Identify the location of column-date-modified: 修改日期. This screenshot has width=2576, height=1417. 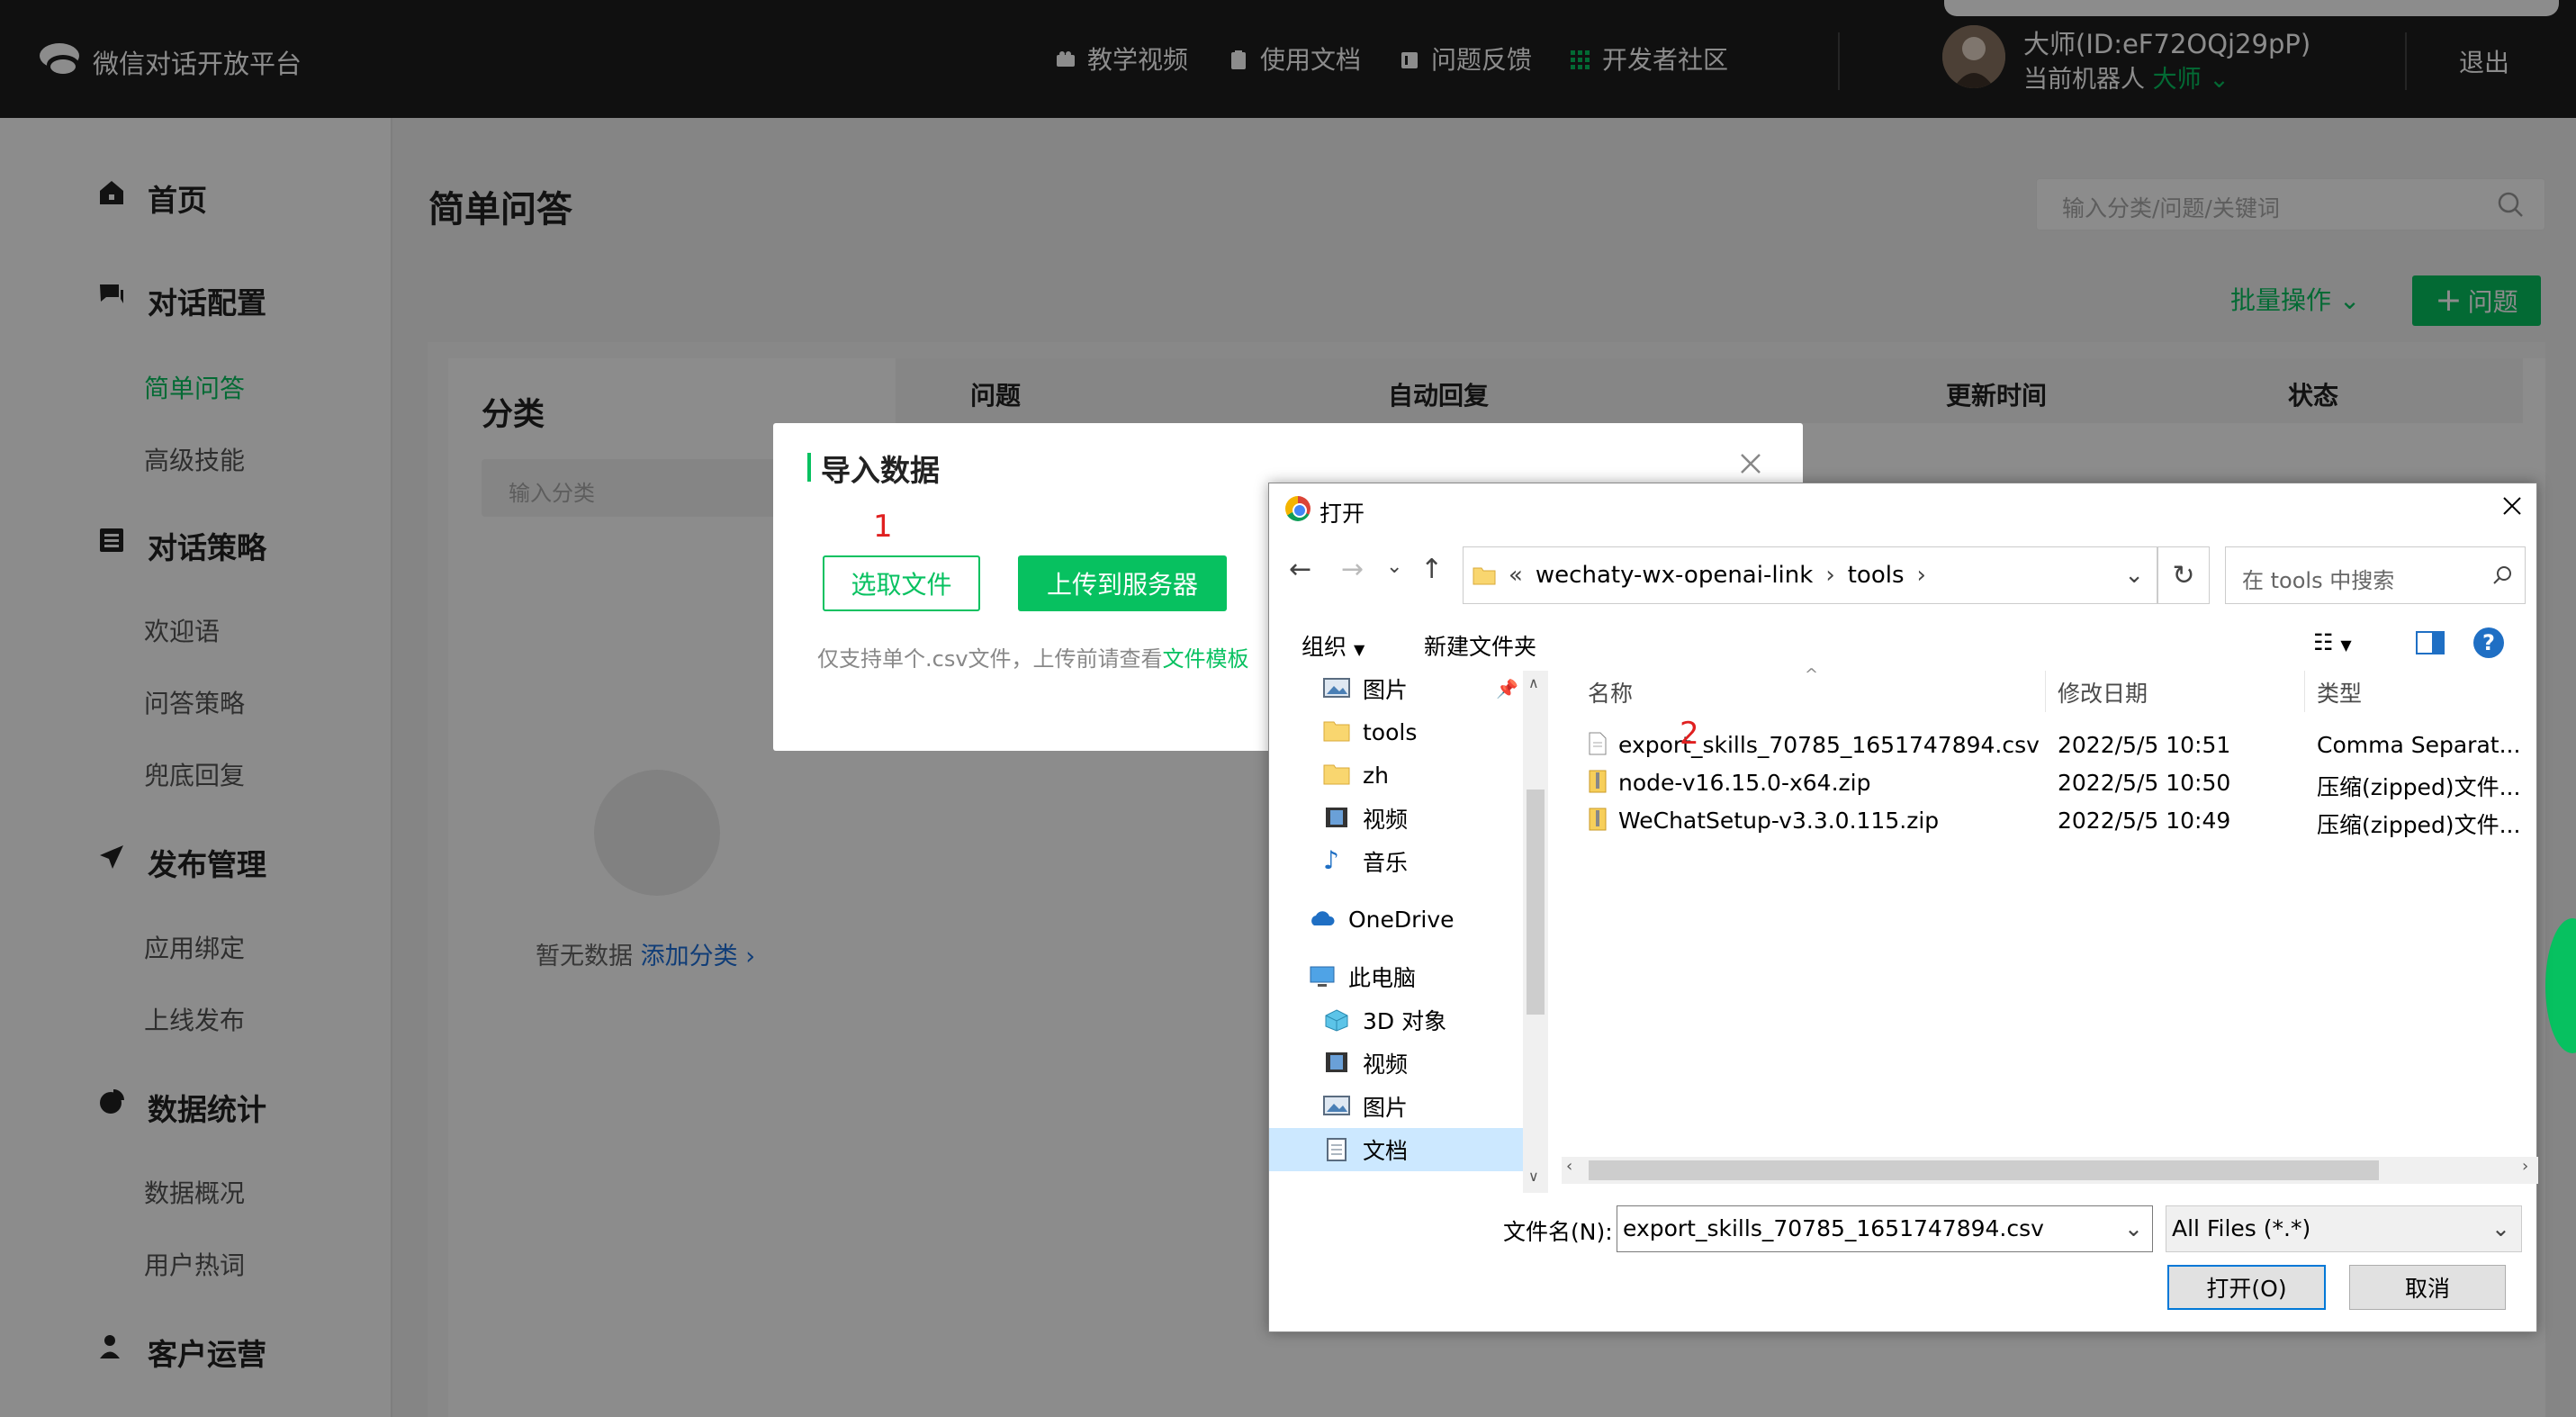
(2103, 692).